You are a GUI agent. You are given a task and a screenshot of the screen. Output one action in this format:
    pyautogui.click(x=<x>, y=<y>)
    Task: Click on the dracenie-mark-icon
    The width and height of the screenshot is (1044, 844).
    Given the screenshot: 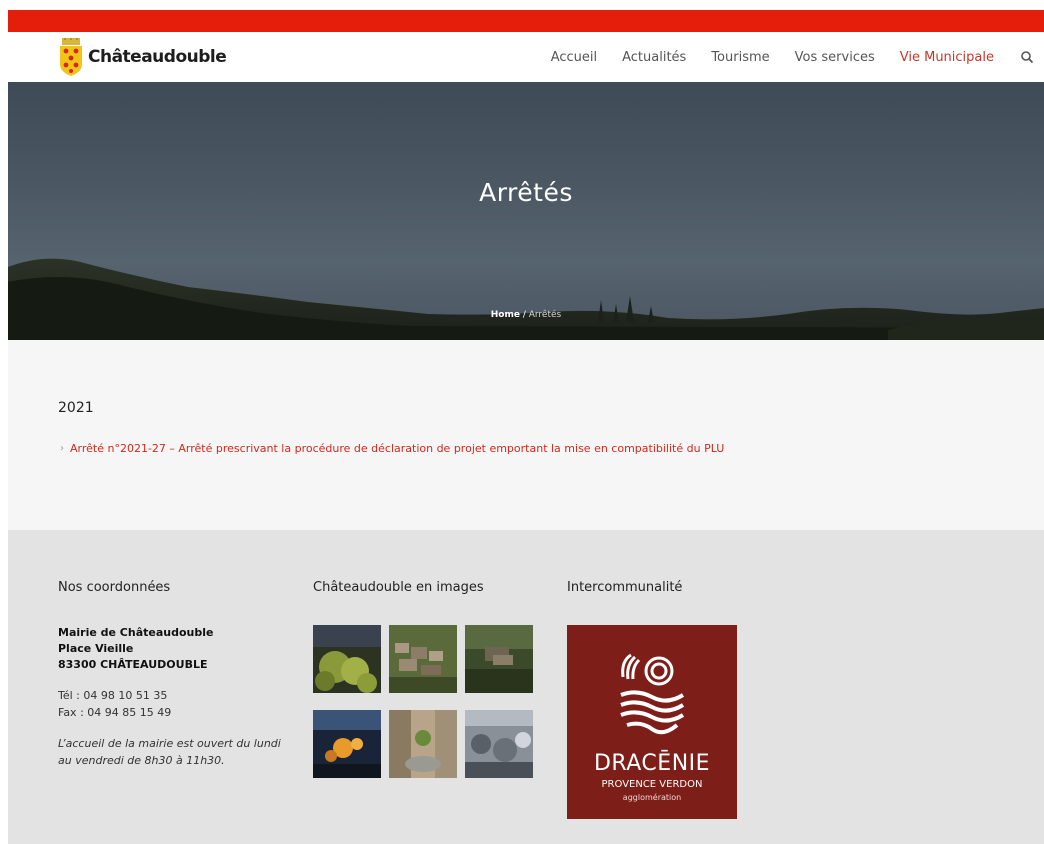 What is the action you would take?
    pyautogui.click(x=652, y=694)
    